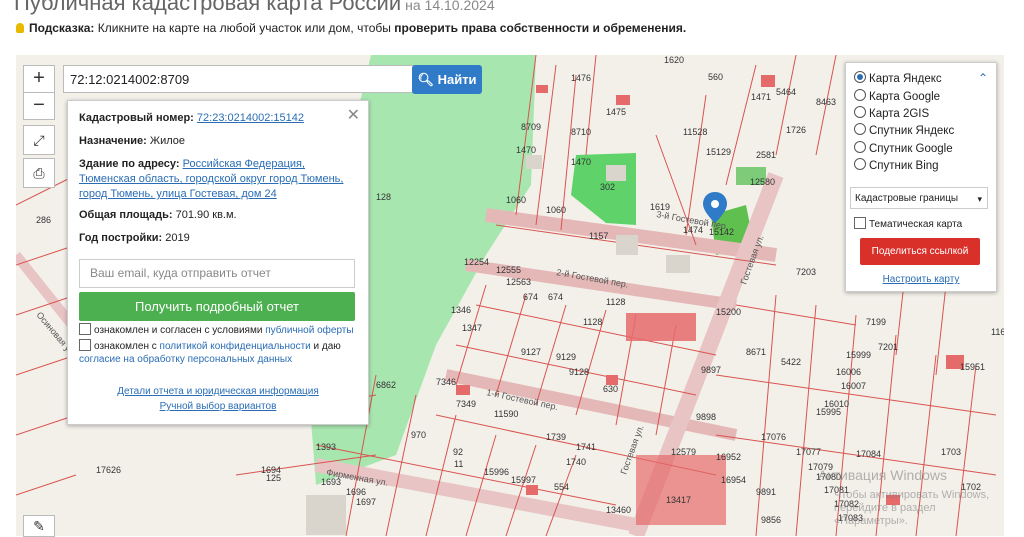 The image size is (1024, 537). Describe the element at coordinates (85, 329) in the screenshot. I see `offer-checkbox` at that location.